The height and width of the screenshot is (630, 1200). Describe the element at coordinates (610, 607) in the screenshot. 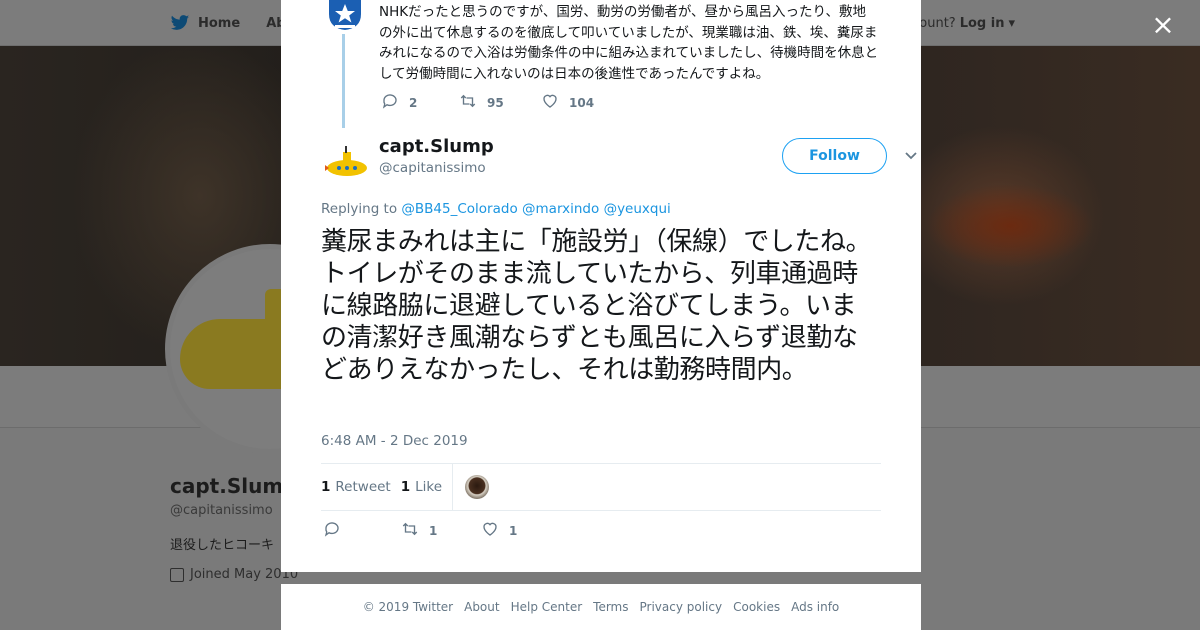

I see `footer-link-terms: Terms` at that location.